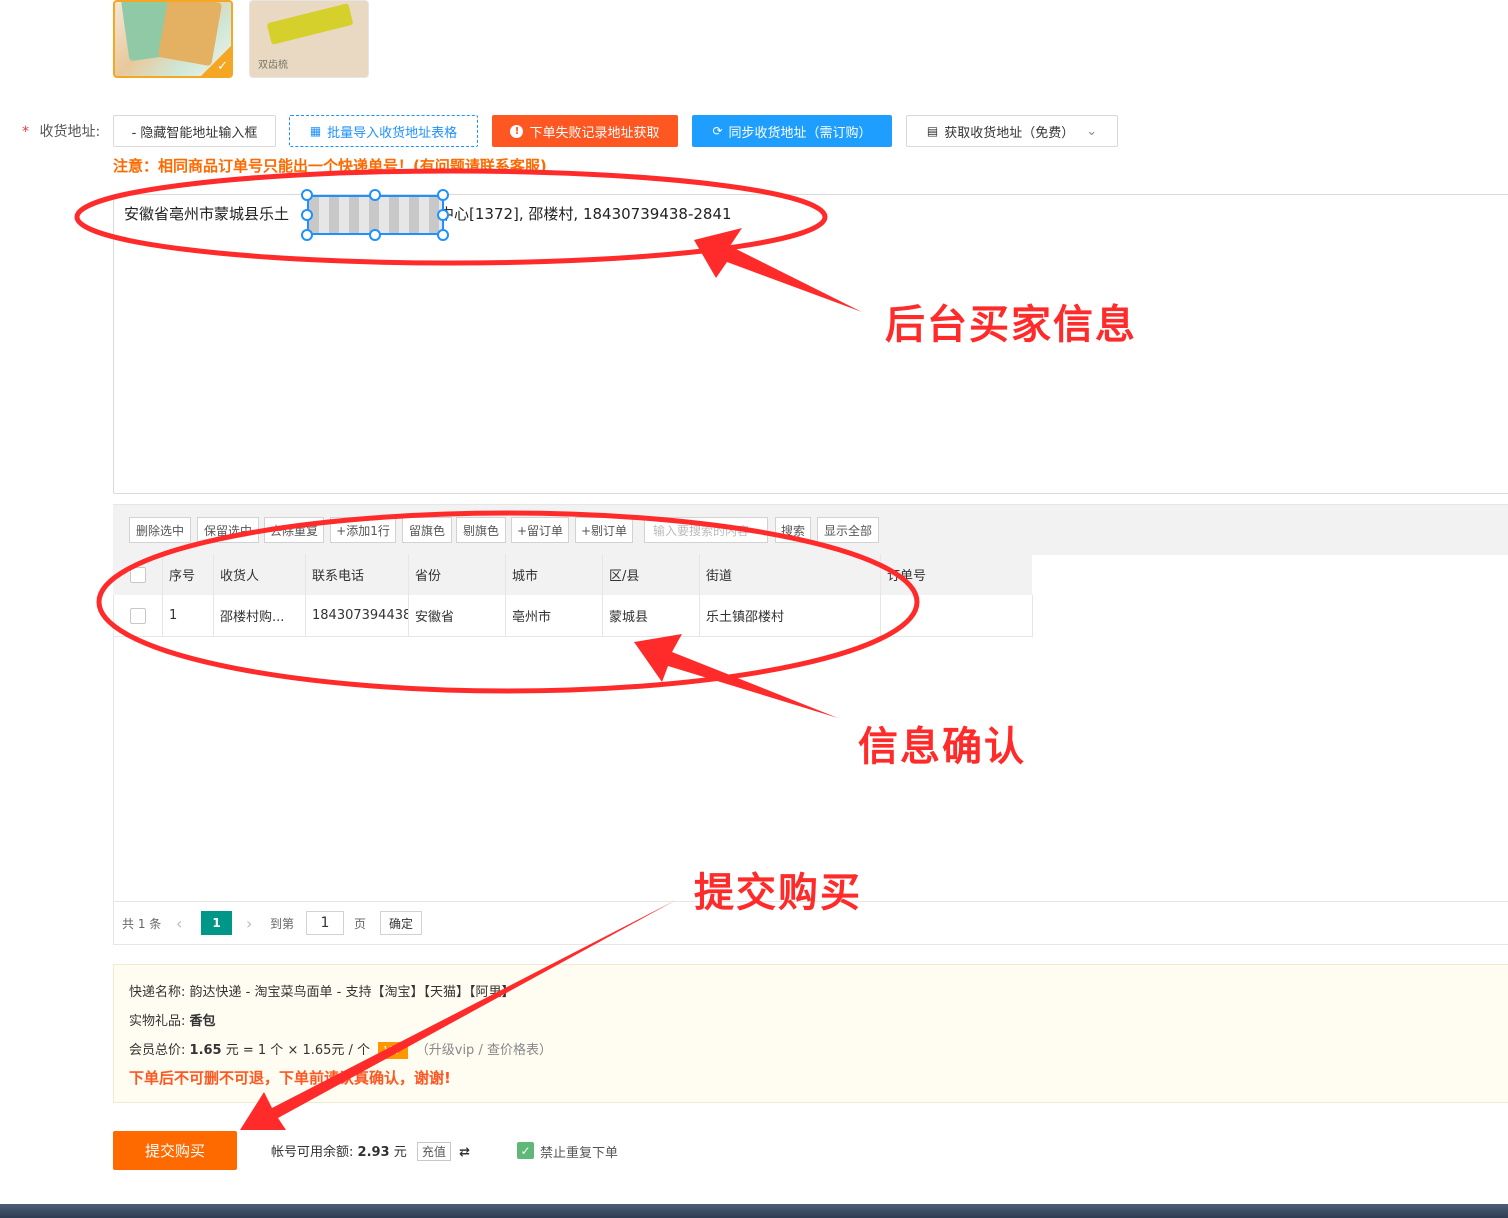  I want to click on address-label-row: * 收货地址:, so click(61, 131).